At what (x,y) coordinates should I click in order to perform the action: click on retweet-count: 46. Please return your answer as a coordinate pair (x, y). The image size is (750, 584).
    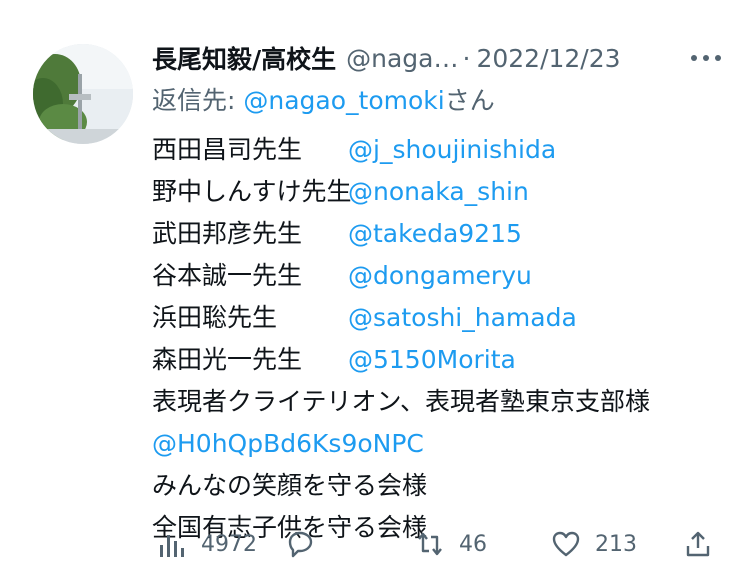
    Looking at the image, I should click on (473, 544).